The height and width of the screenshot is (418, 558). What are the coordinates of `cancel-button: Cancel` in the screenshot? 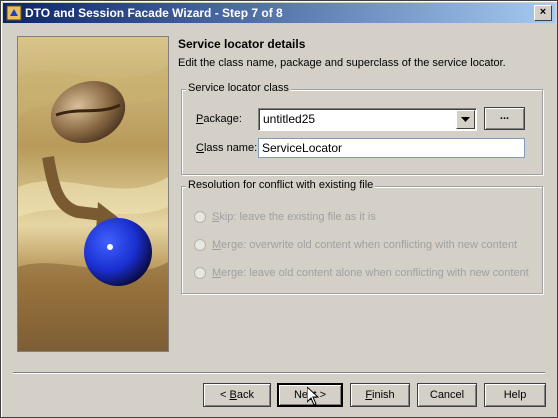 It's located at (447, 395).